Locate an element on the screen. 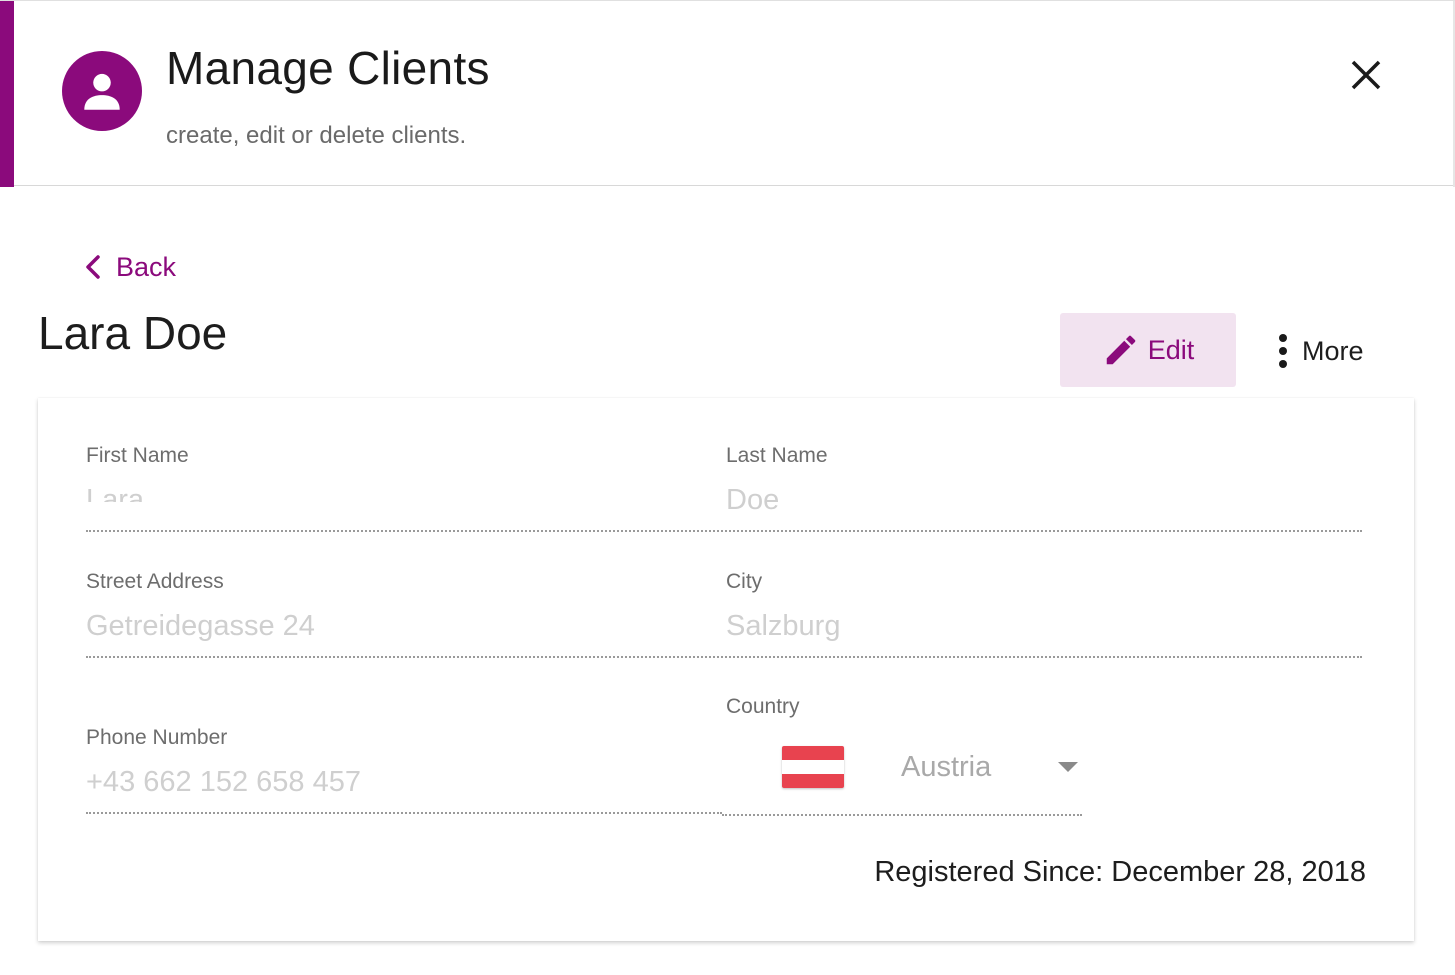 This screenshot has height=975, width=1455. edit-button: Edit is located at coordinates (1148, 350).